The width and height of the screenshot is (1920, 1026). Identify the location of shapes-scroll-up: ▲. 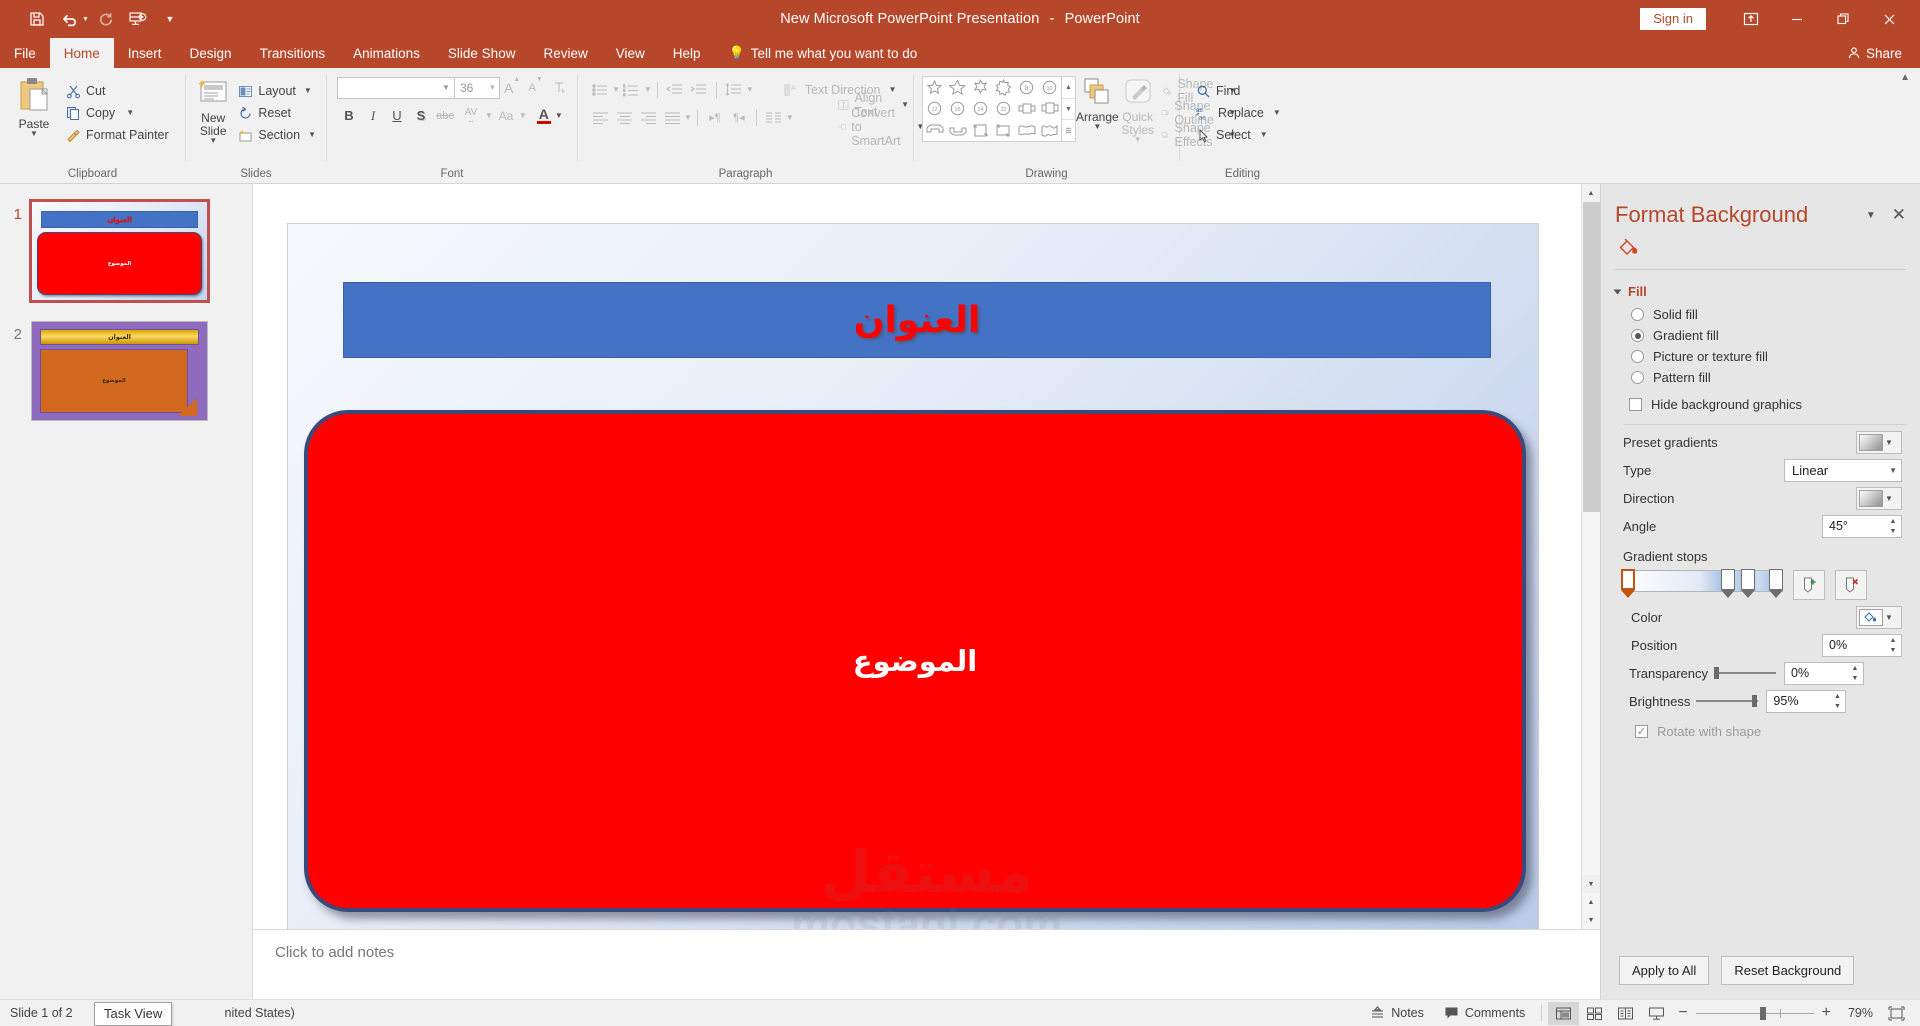
(1068, 88).